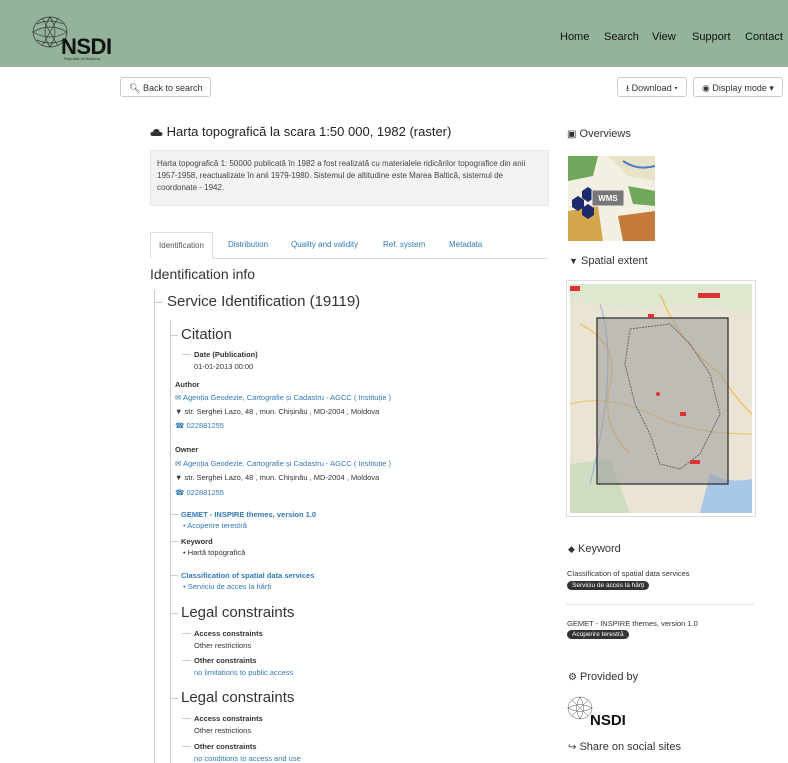  I want to click on spatial-extent-heading: ▼ Spatial extent, so click(608, 261).